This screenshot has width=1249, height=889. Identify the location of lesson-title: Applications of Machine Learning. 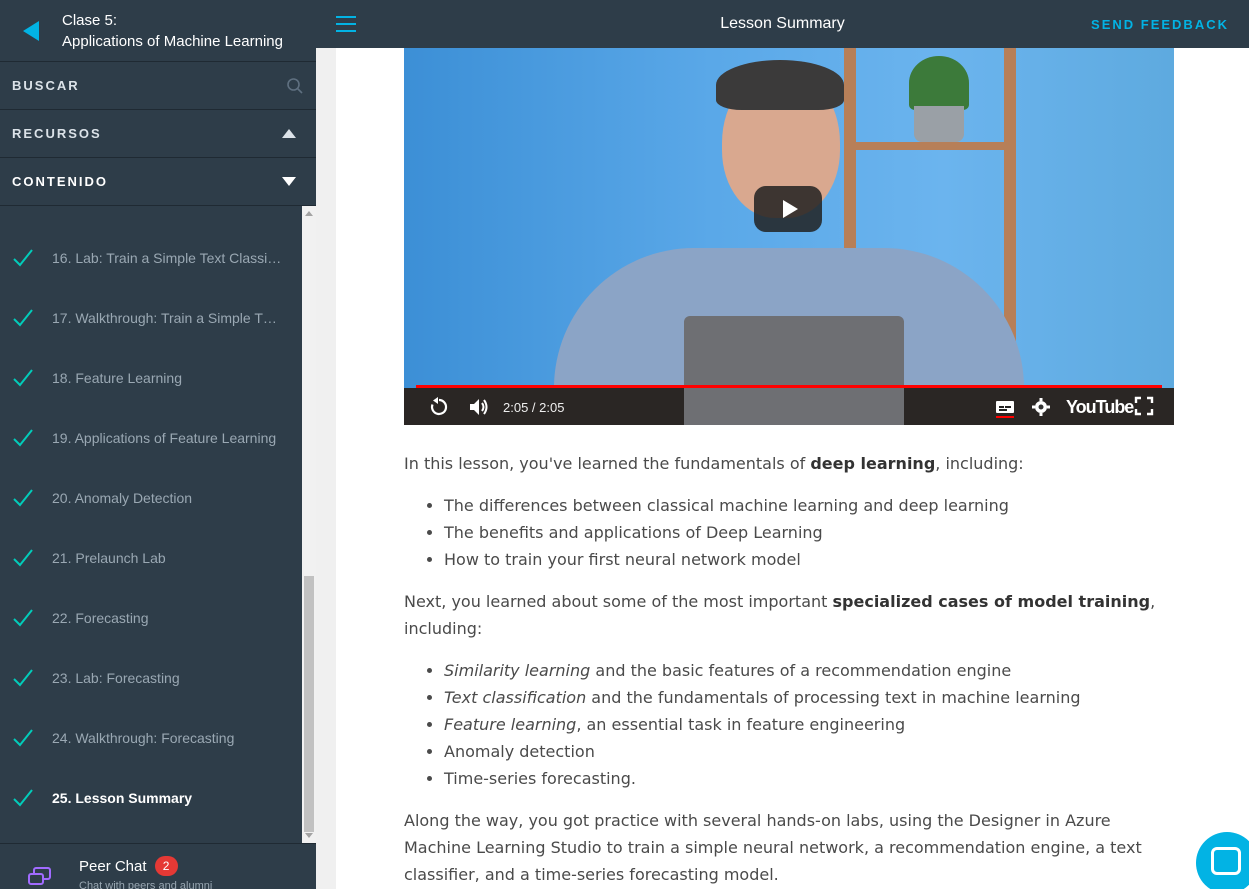
(172, 41).